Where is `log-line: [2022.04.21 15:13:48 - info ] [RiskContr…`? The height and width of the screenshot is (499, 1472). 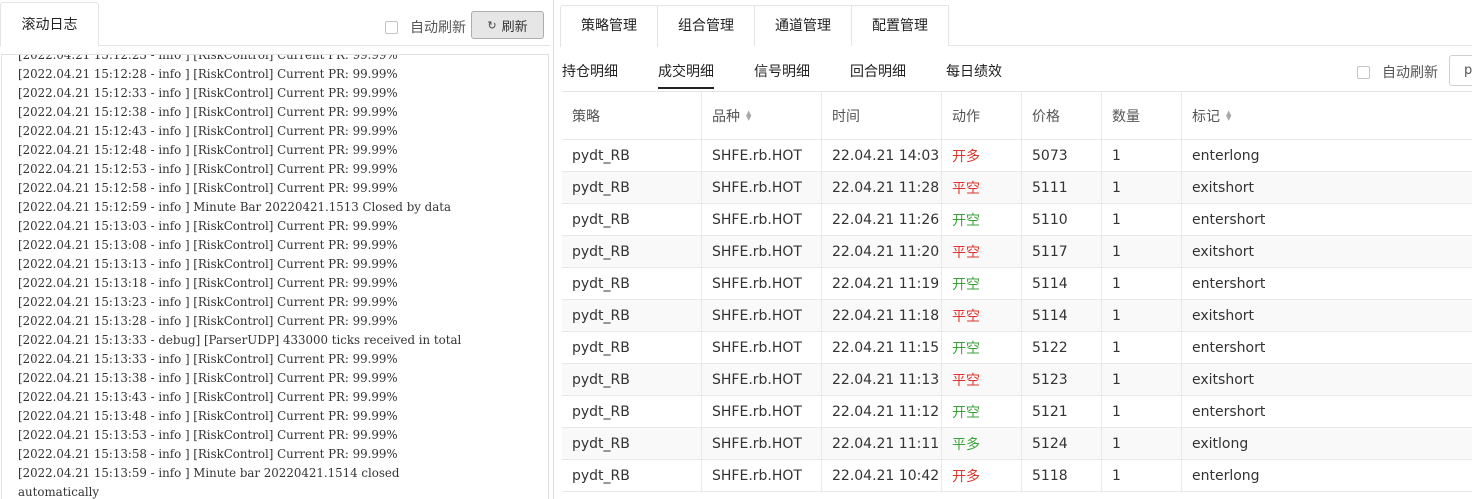 log-line: [2022.04.21 15:13:48 - info ] [RiskContr… is located at coordinates (208, 416).